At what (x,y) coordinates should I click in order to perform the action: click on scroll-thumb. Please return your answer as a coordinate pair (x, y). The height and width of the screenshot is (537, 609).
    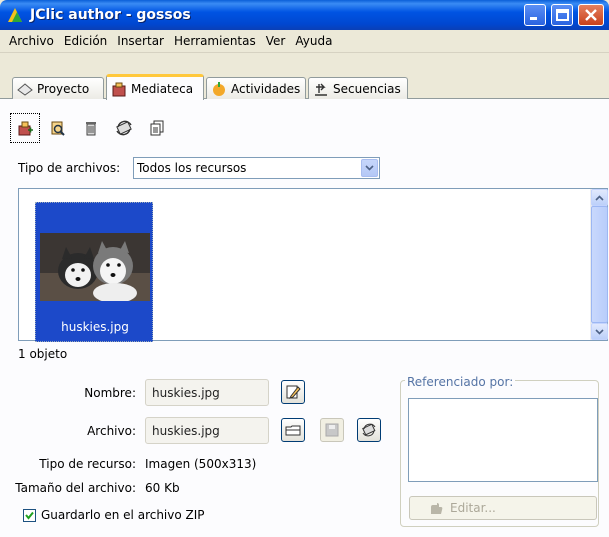
    Looking at the image, I should click on (599, 264).